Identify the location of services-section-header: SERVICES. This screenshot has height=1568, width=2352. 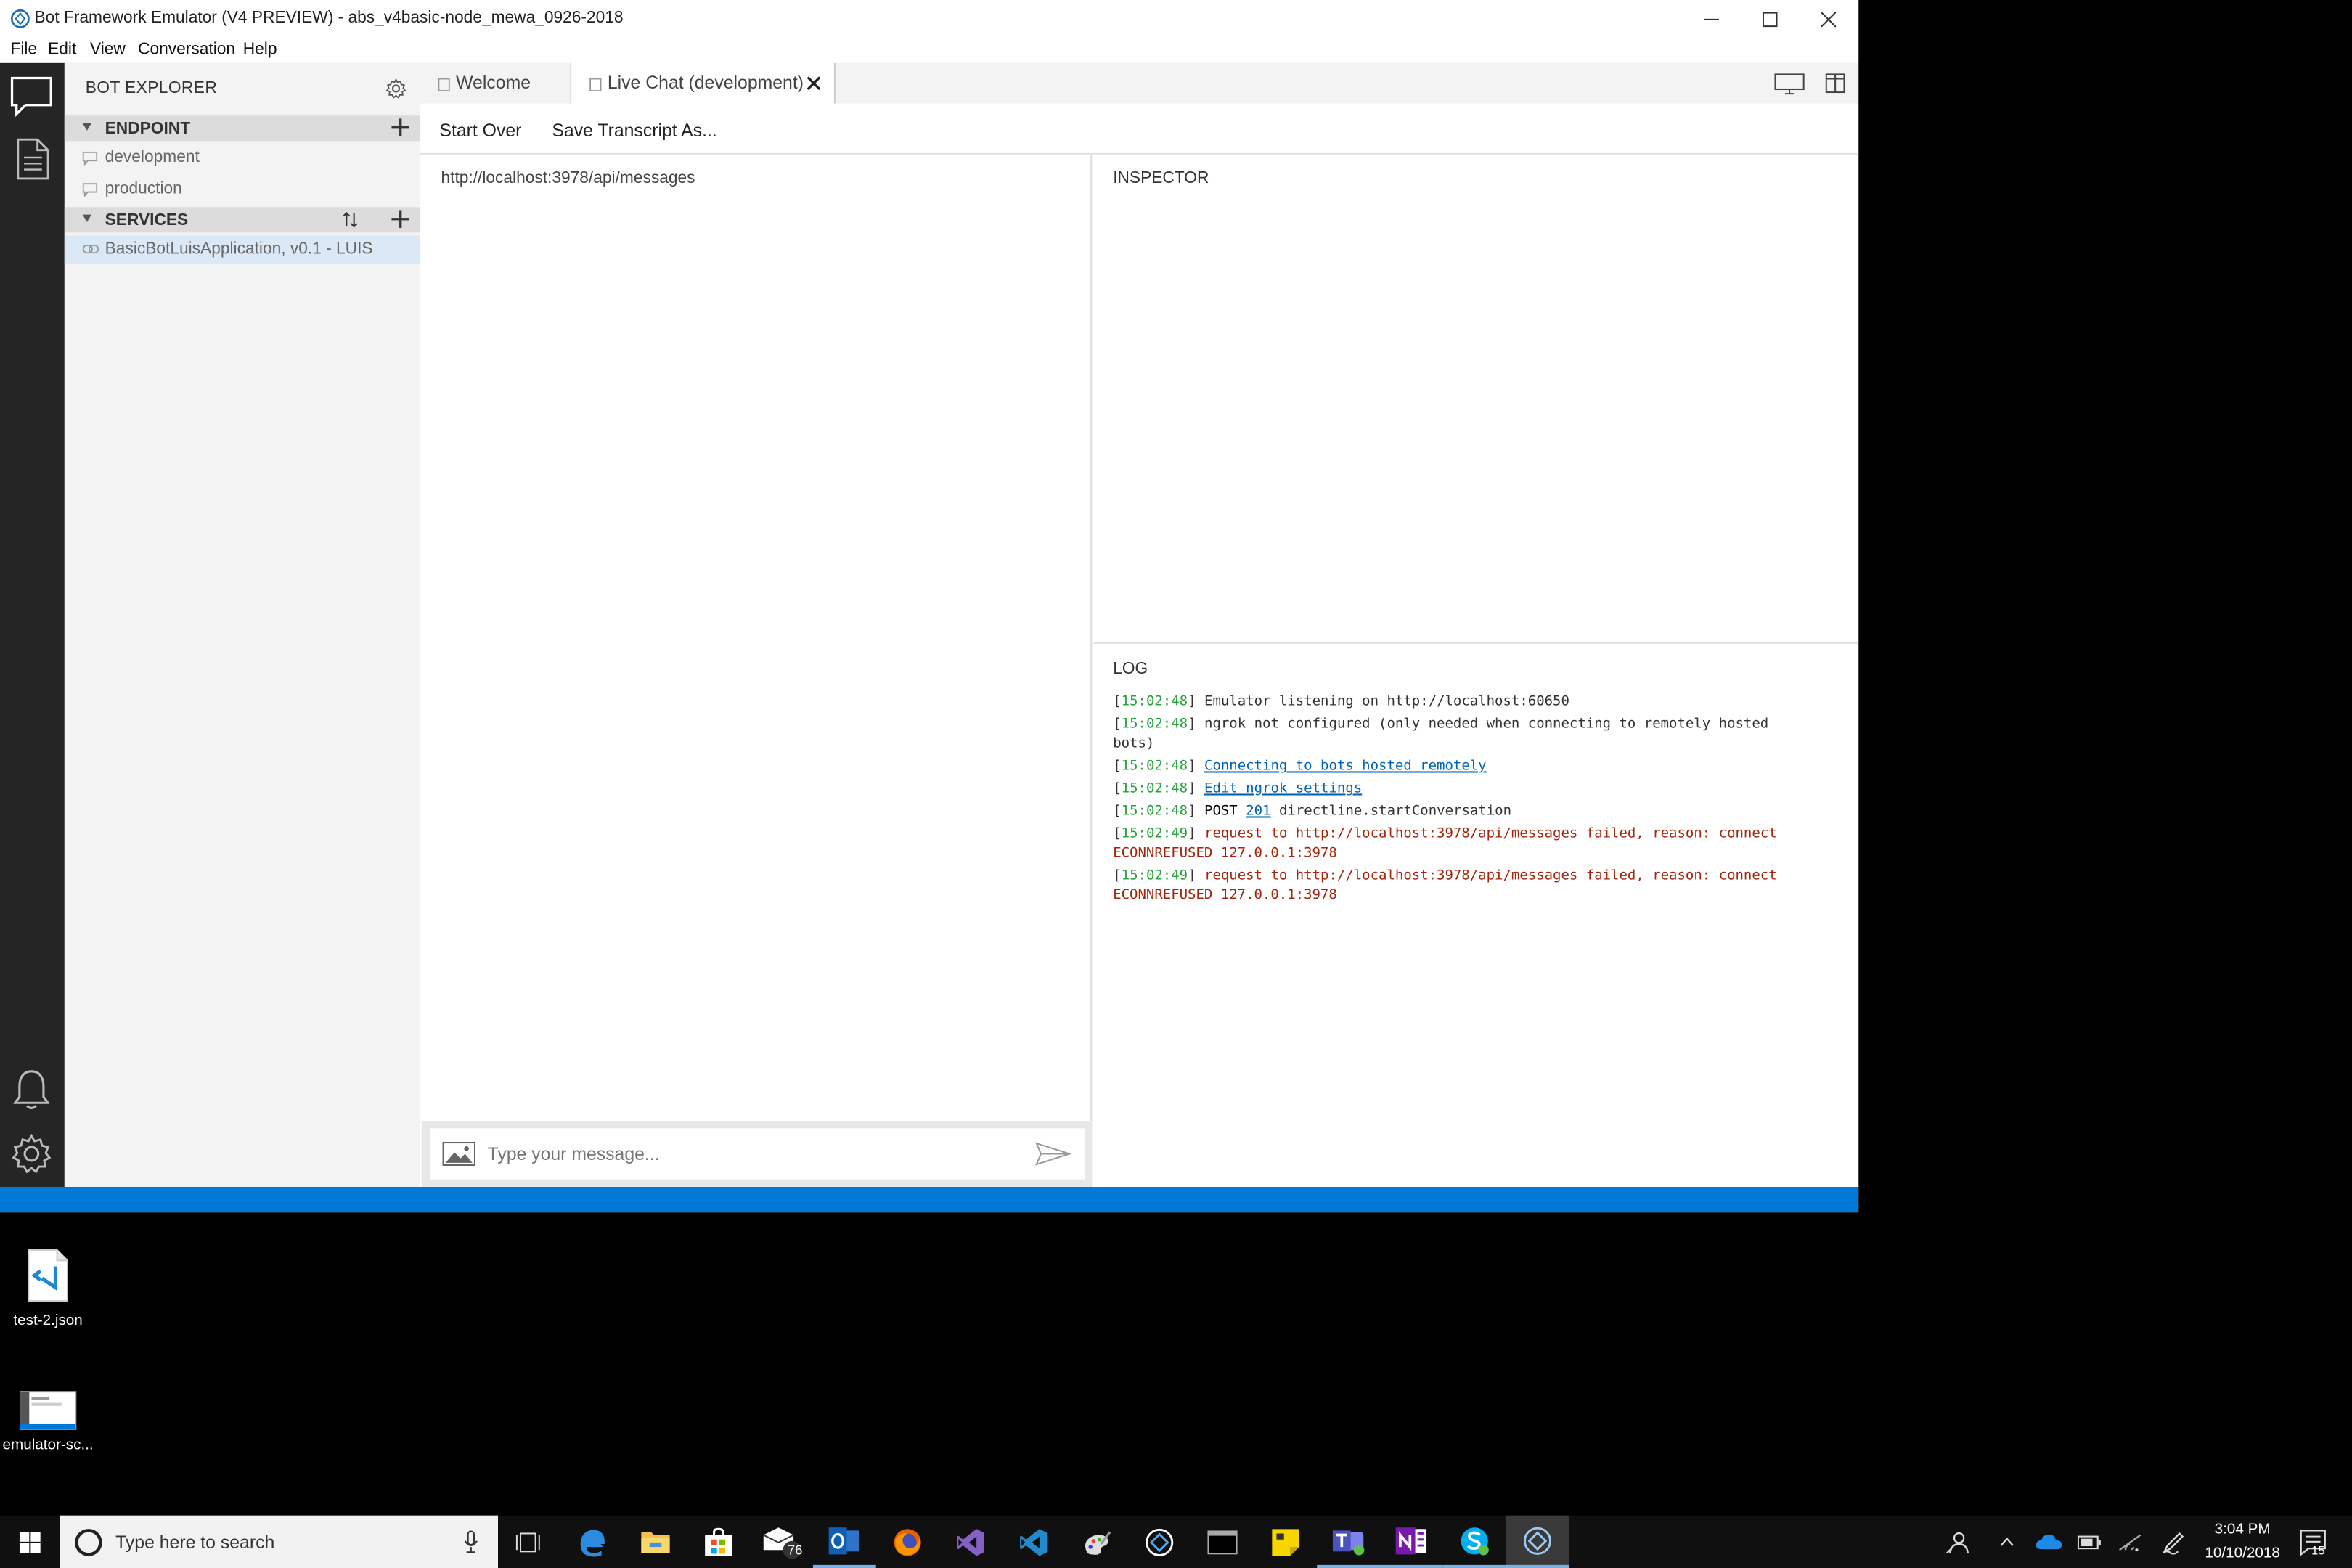
(242, 220).